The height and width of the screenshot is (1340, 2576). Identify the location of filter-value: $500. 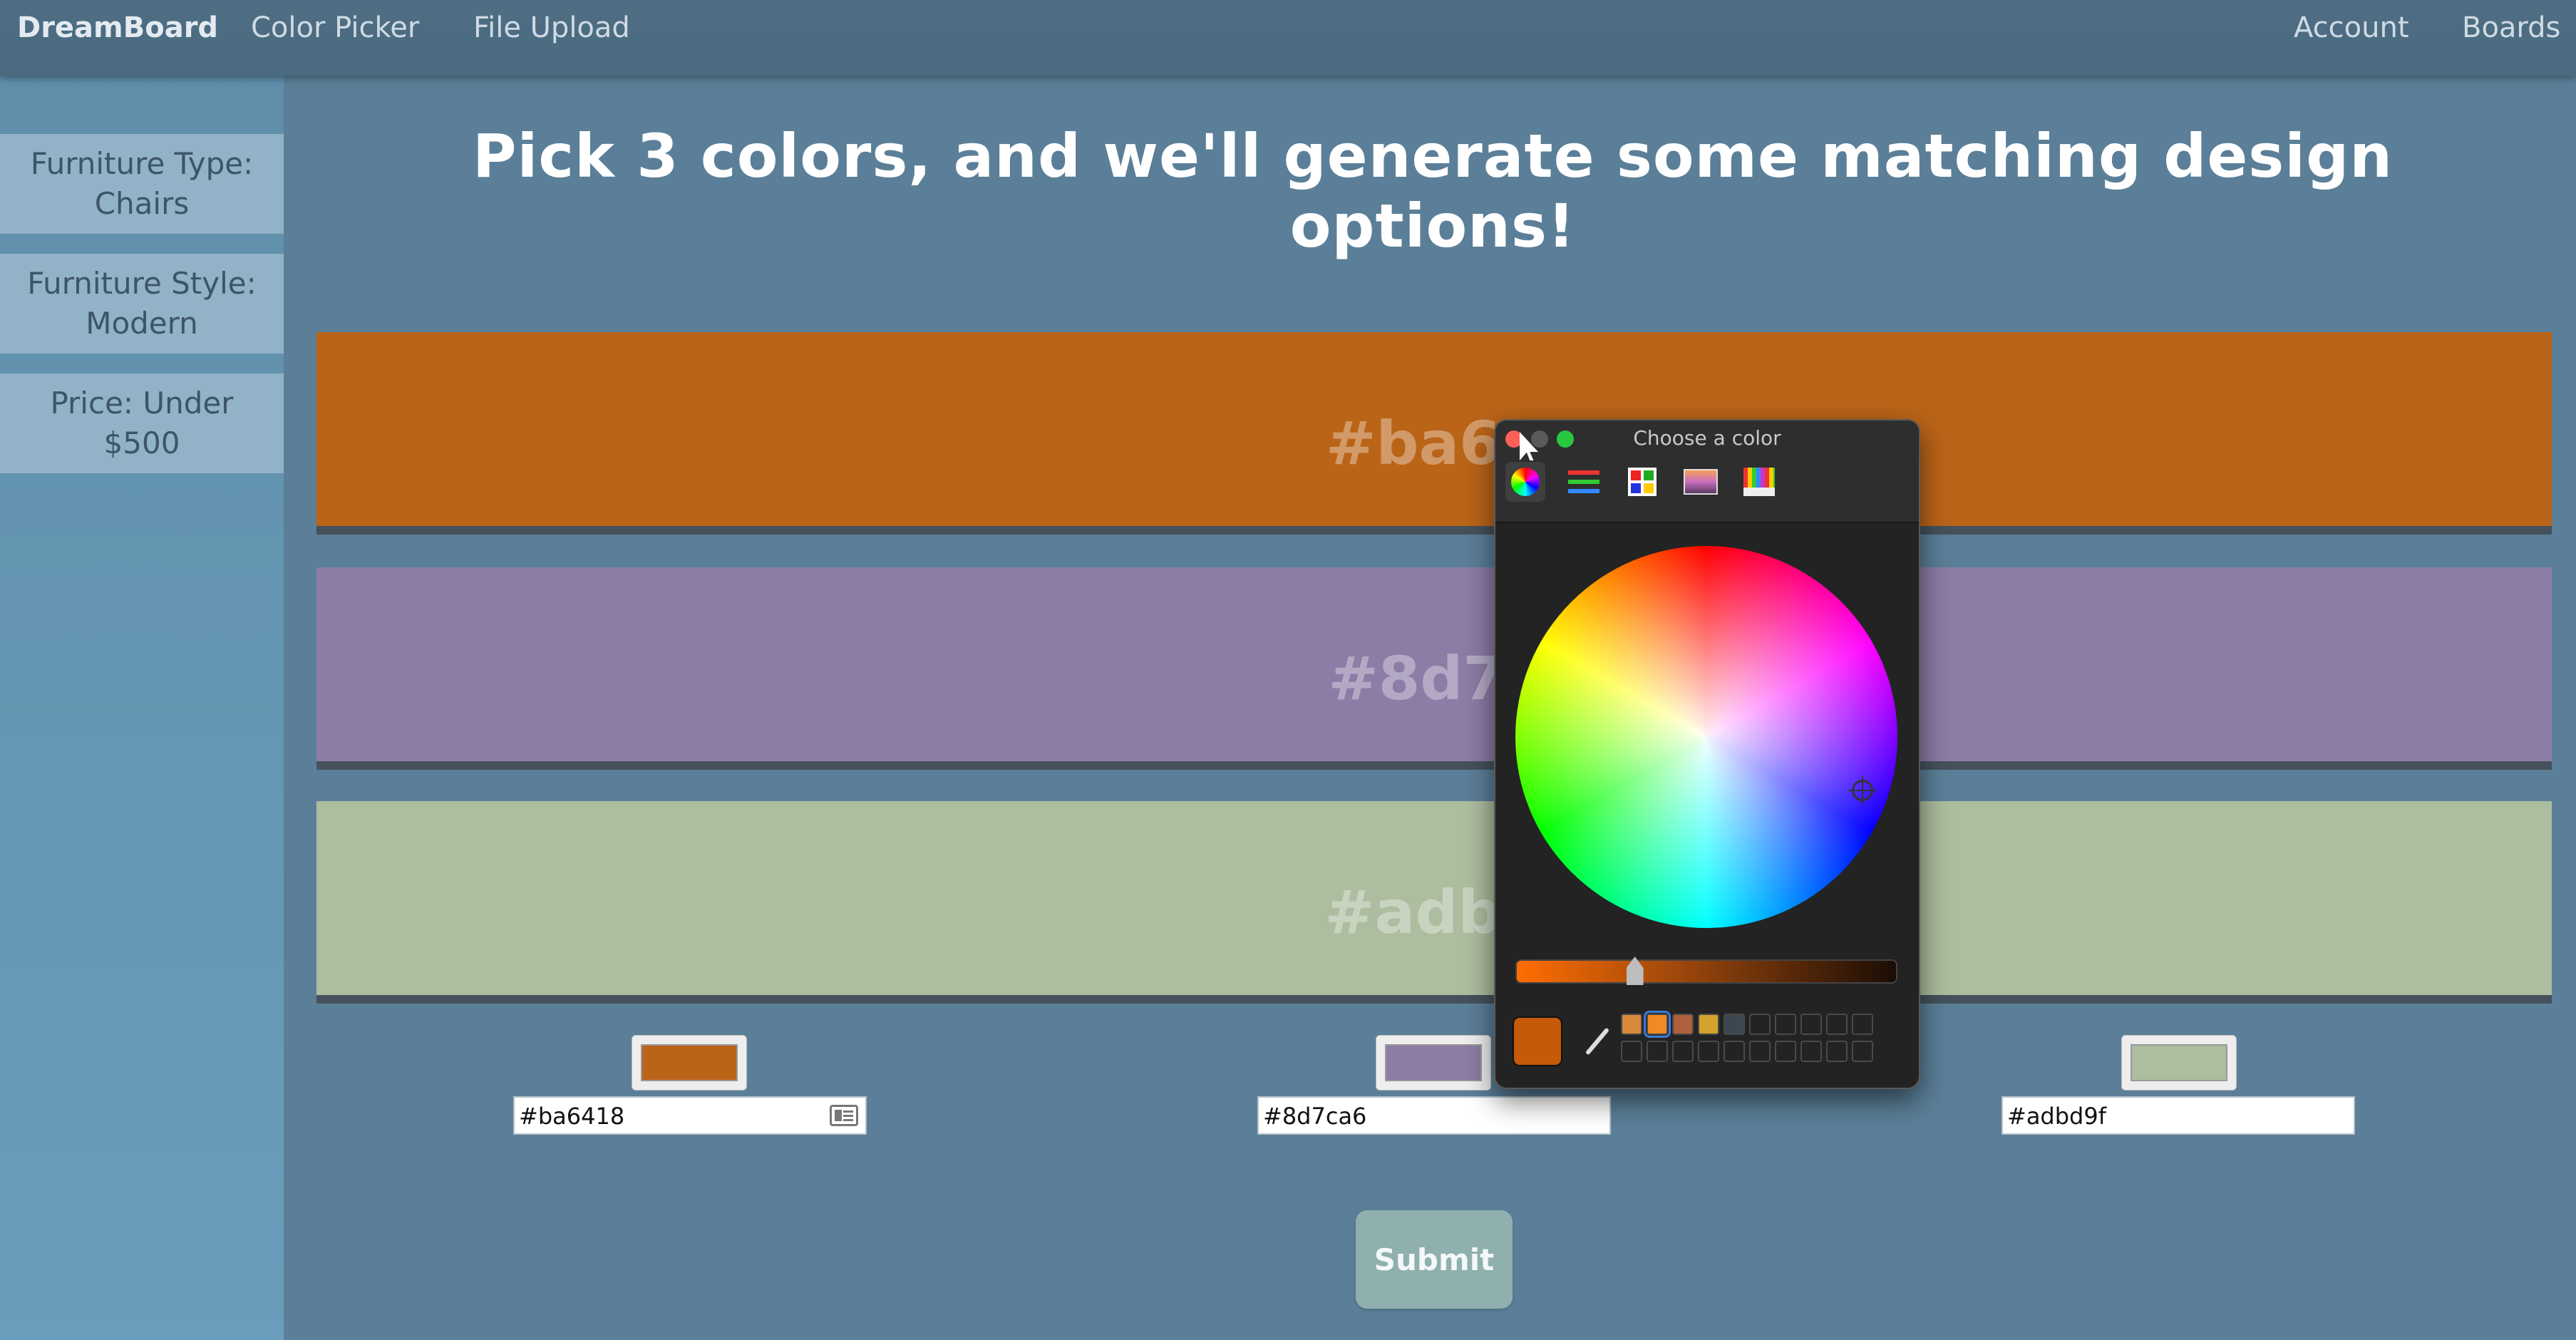
(141, 443).